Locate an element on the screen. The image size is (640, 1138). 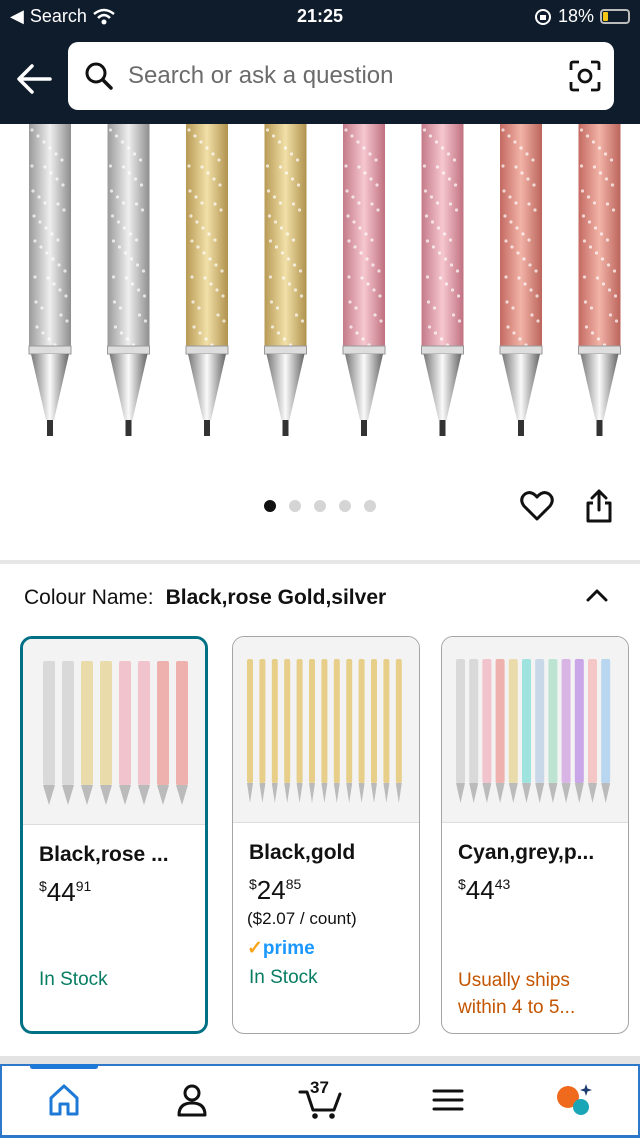
search-bar is located at coordinates (341, 76).